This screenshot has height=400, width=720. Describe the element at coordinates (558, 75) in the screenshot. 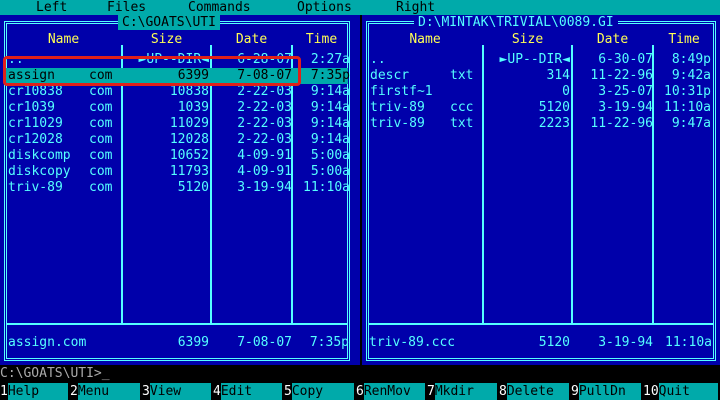

I see `file-size: 314` at that location.